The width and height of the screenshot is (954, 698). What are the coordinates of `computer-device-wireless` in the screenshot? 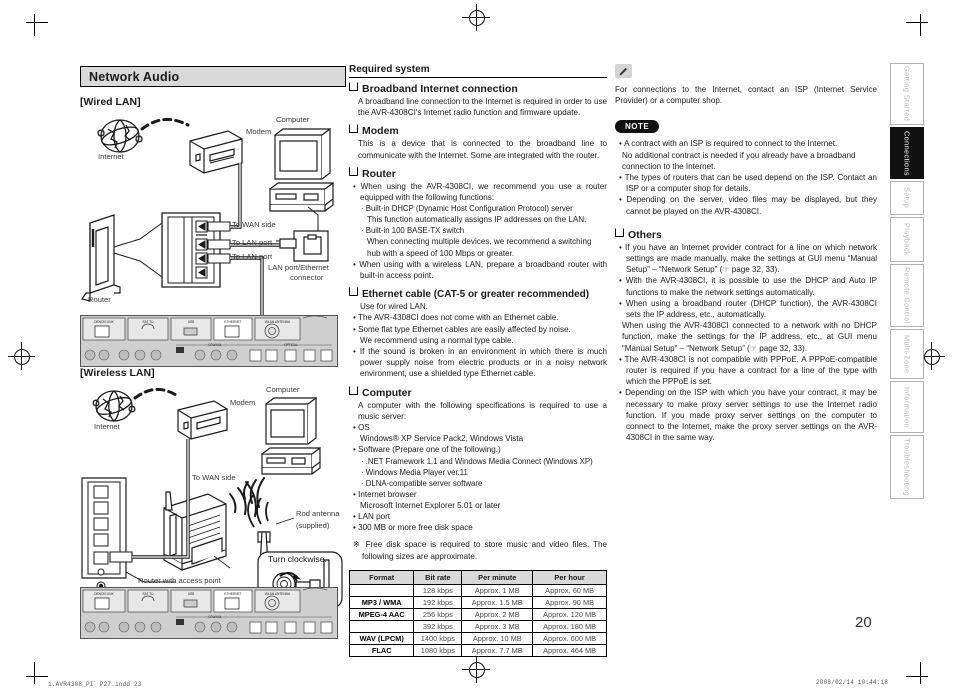 It's located at (291, 435).